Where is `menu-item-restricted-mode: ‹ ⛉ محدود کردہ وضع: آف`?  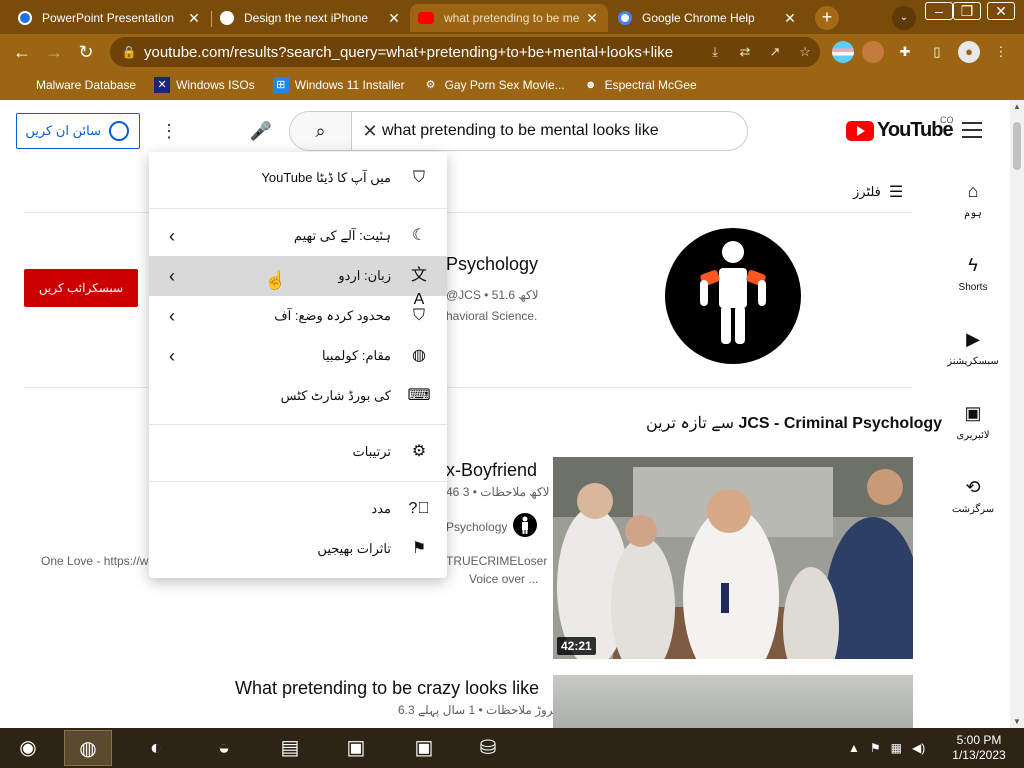
menu-item-restricted-mode: ‹ ⛉ محدود کردہ وضع: آف is located at coordinates (298, 316).